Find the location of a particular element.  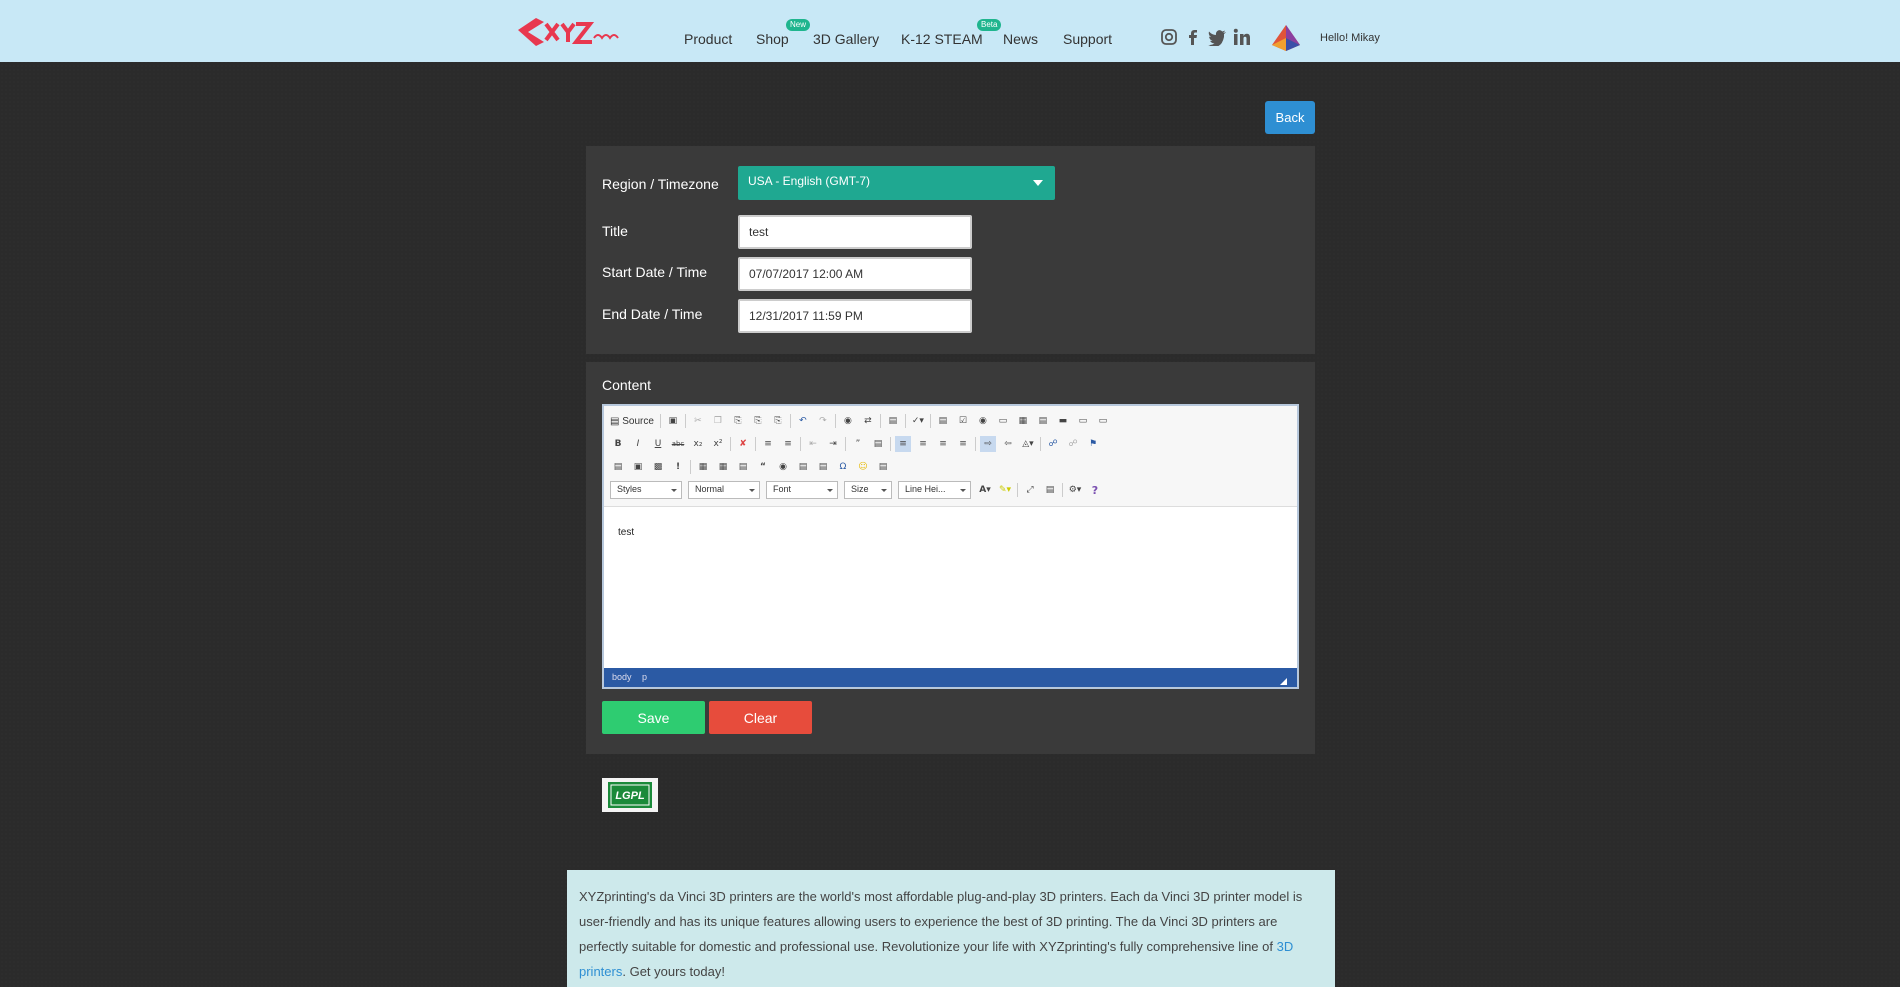

table-cols-icon: ▤ is located at coordinates (743, 467).